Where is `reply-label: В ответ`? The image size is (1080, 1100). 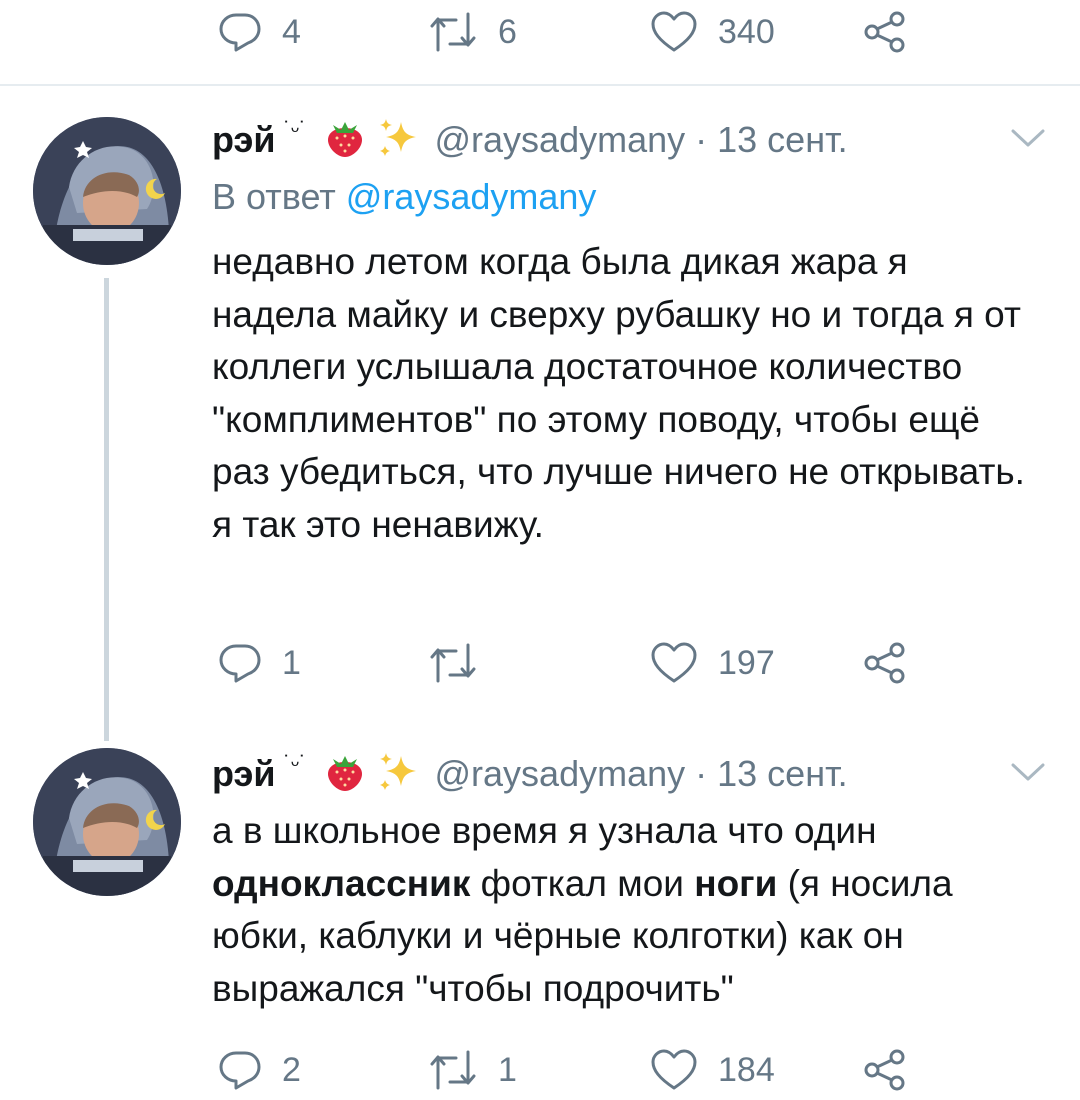
reply-label: В ответ is located at coordinates (274, 196).